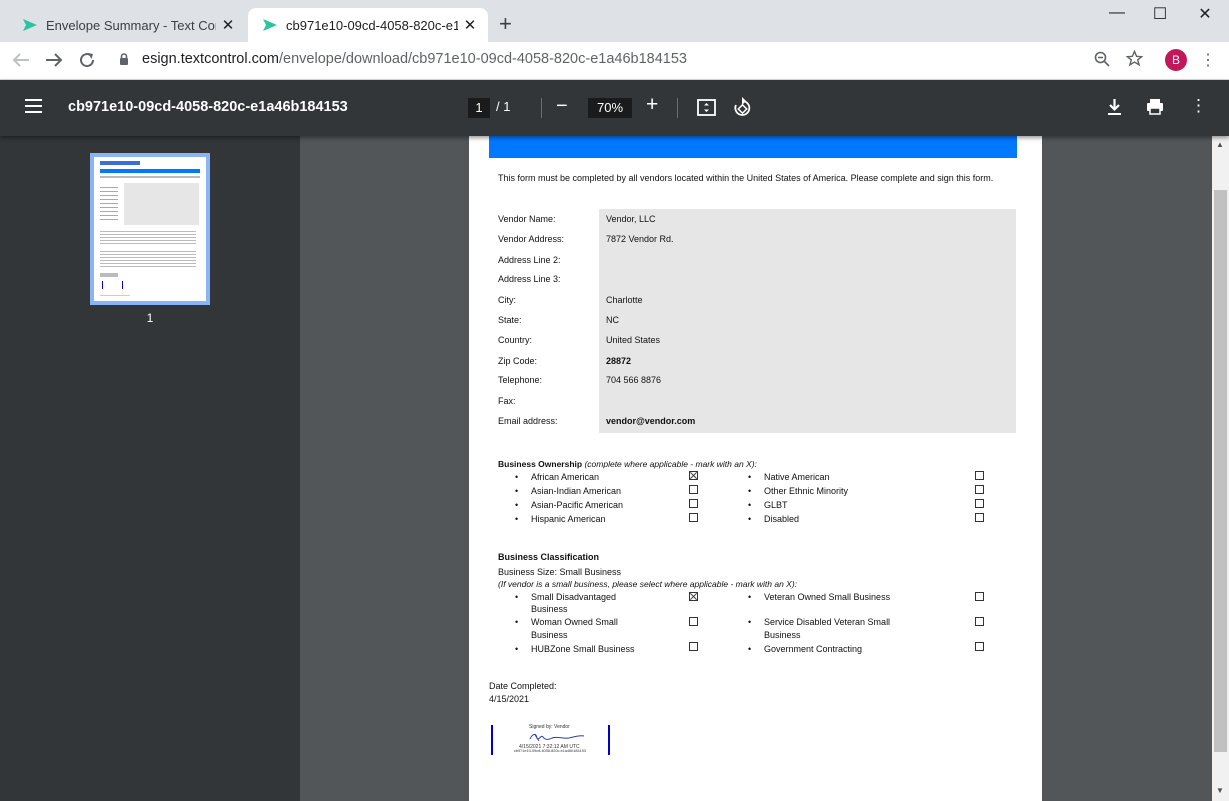 This screenshot has width=1229, height=801. I want to click on profile-avatar: B, so click(1176, 60).